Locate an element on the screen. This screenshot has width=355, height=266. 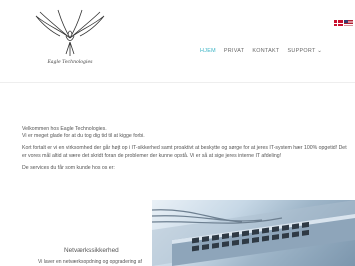
logo-text: Eagle Technologies is located at coordinates (70, 62).